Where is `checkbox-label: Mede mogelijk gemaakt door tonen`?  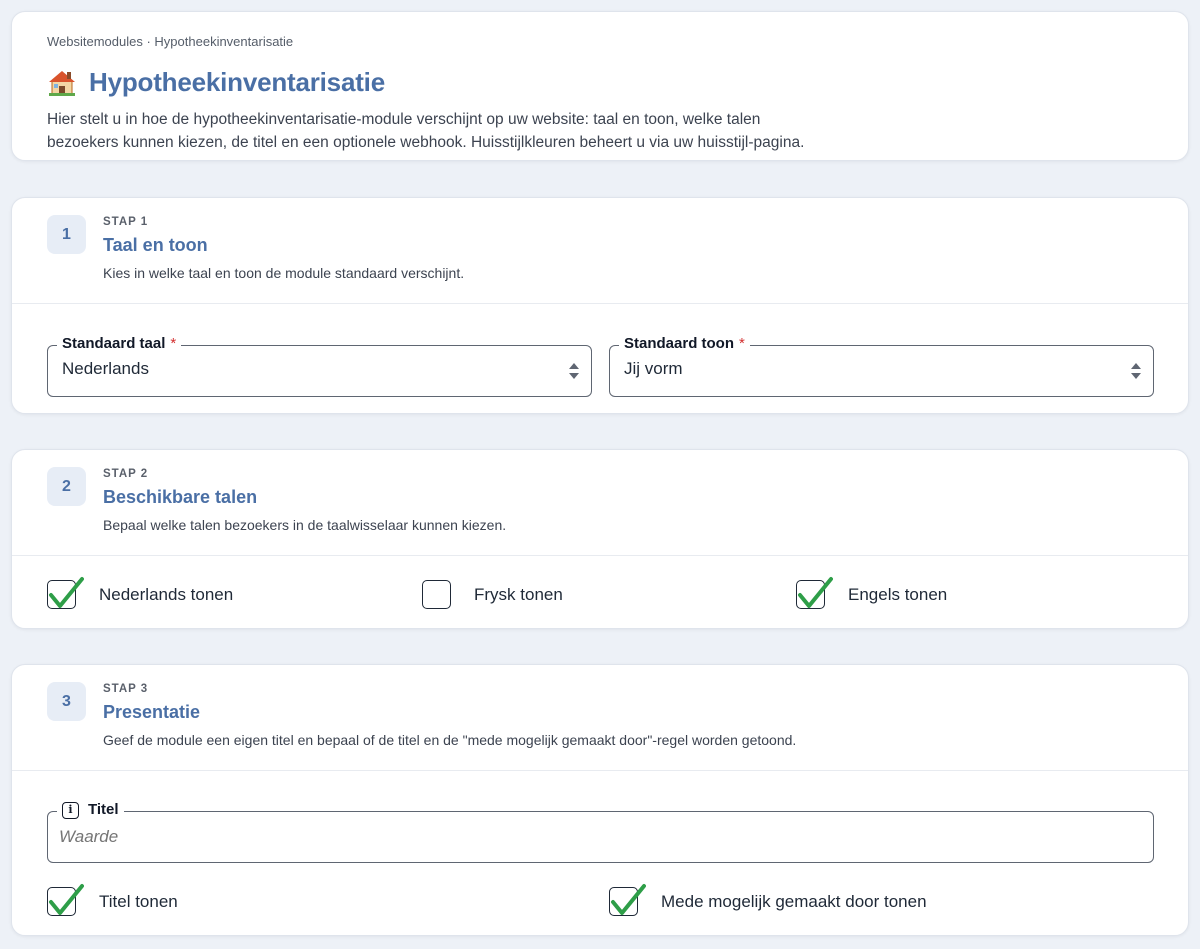 checkbox-label: Mede mogelijk gemaakt door tonen is located at coordinates (794, 901).